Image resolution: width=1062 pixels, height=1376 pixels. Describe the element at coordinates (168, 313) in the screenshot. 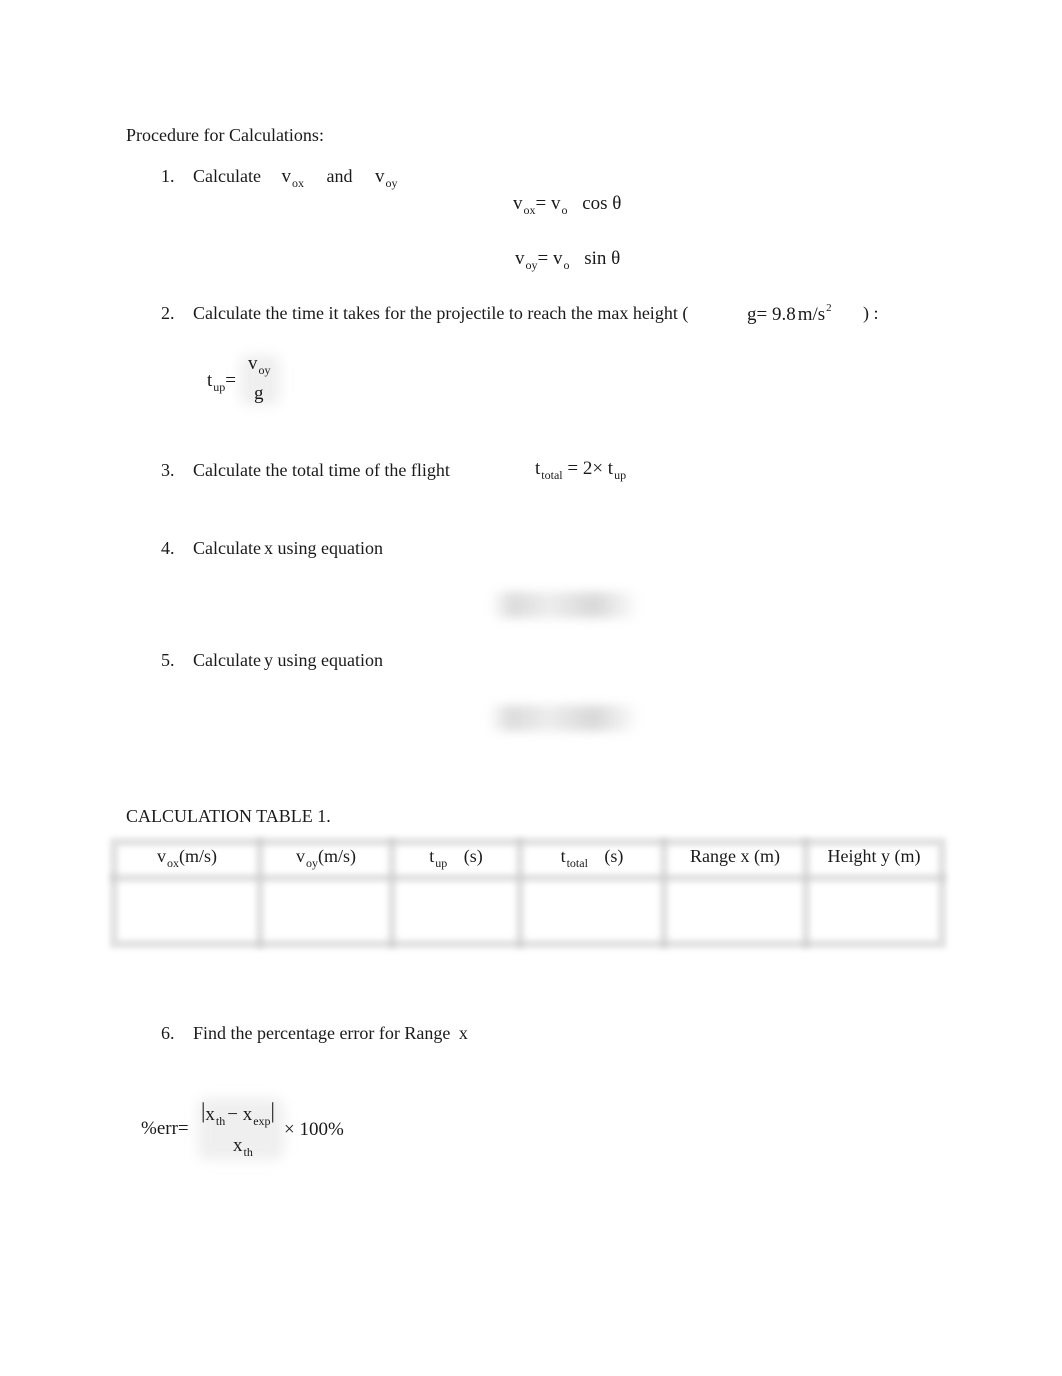

I see `step-number: 2.` at that location.